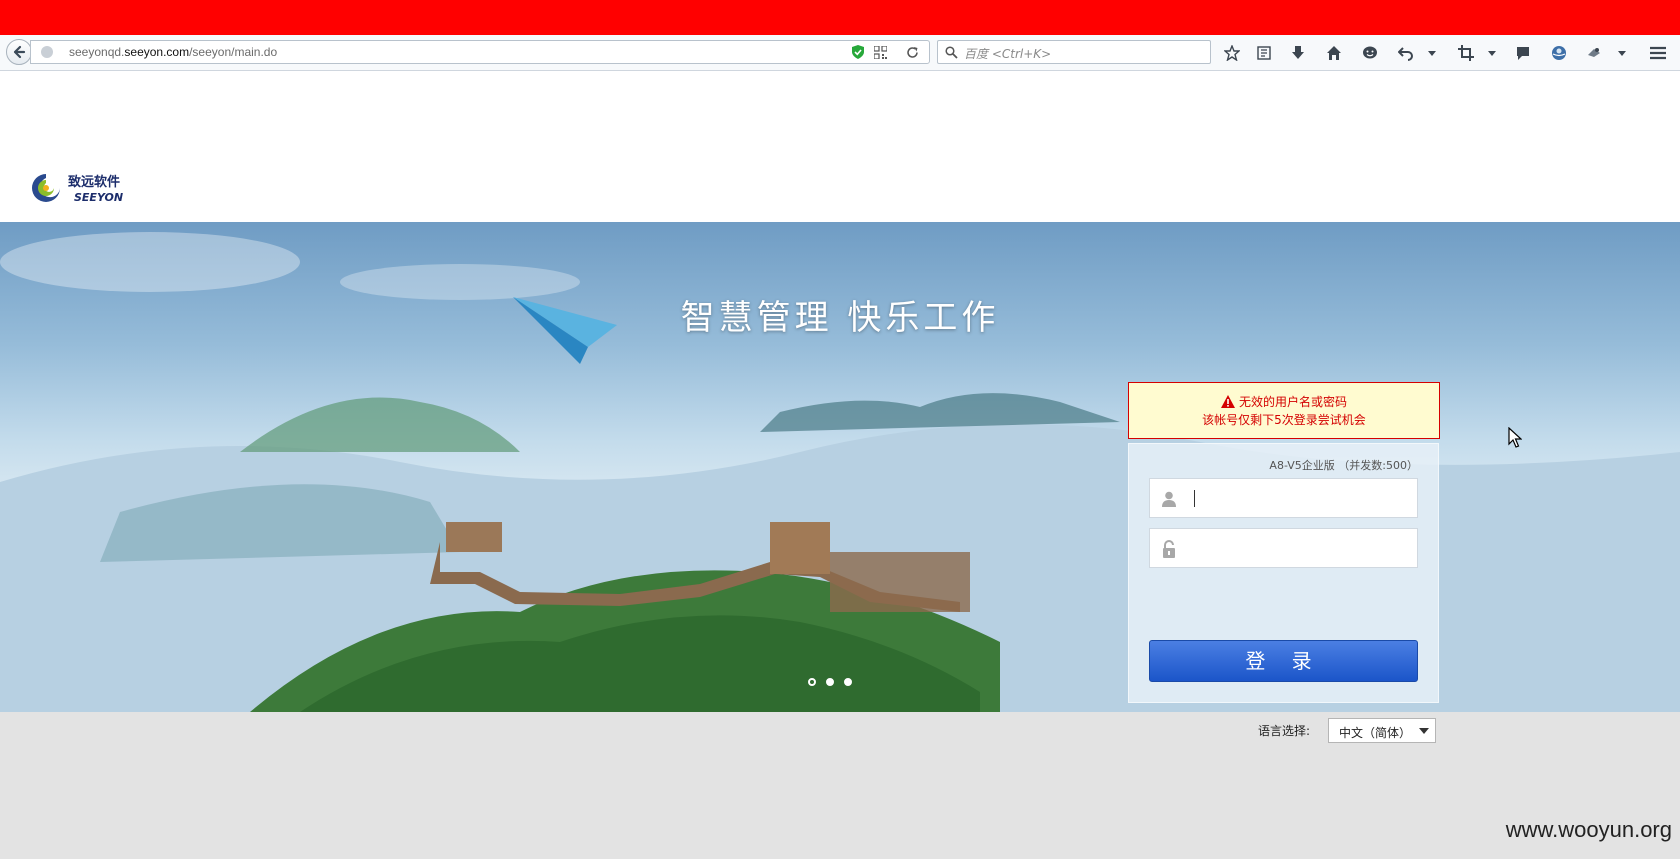 The height and width of the screenshot is (859, 1680). I want to click on password-field, so click(1283, 548).